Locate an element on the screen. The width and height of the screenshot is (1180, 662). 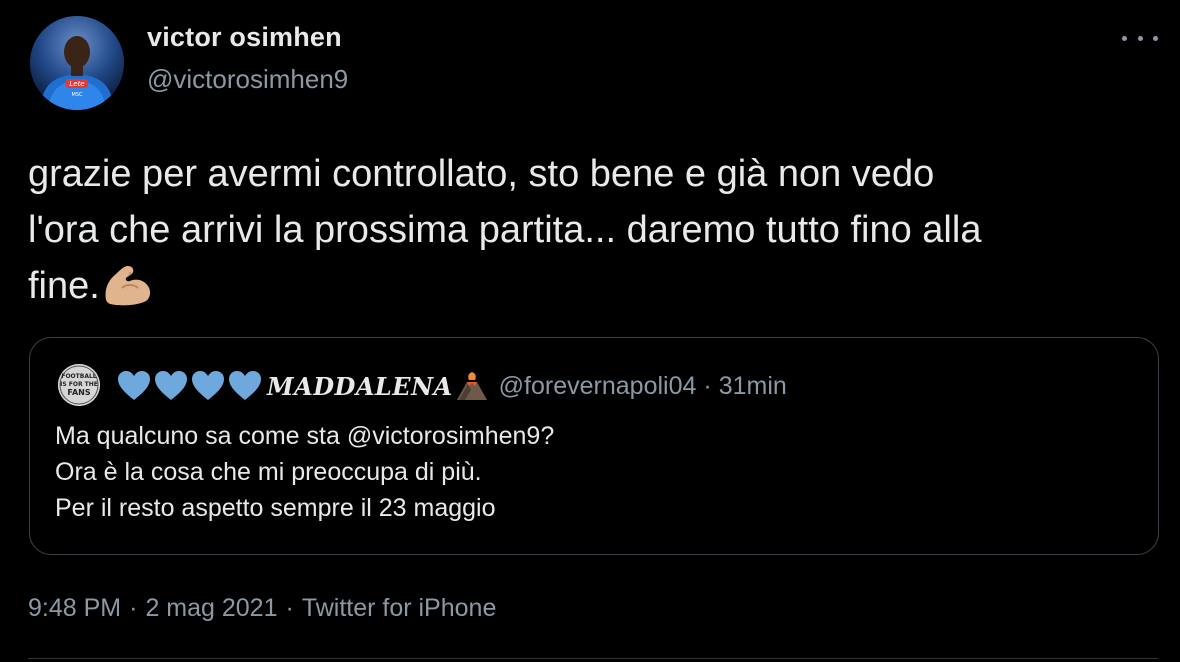
author-display-name: victor osimhen is located at coordinates (244, 37).